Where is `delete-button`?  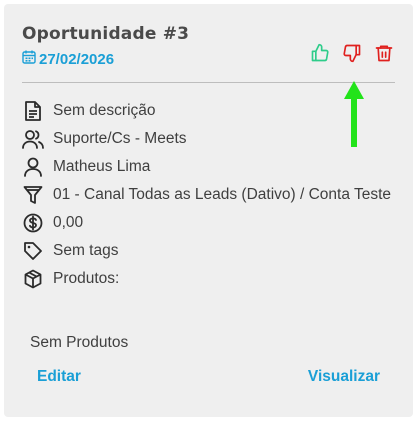
delete-button is located at coordinates (384, 53).